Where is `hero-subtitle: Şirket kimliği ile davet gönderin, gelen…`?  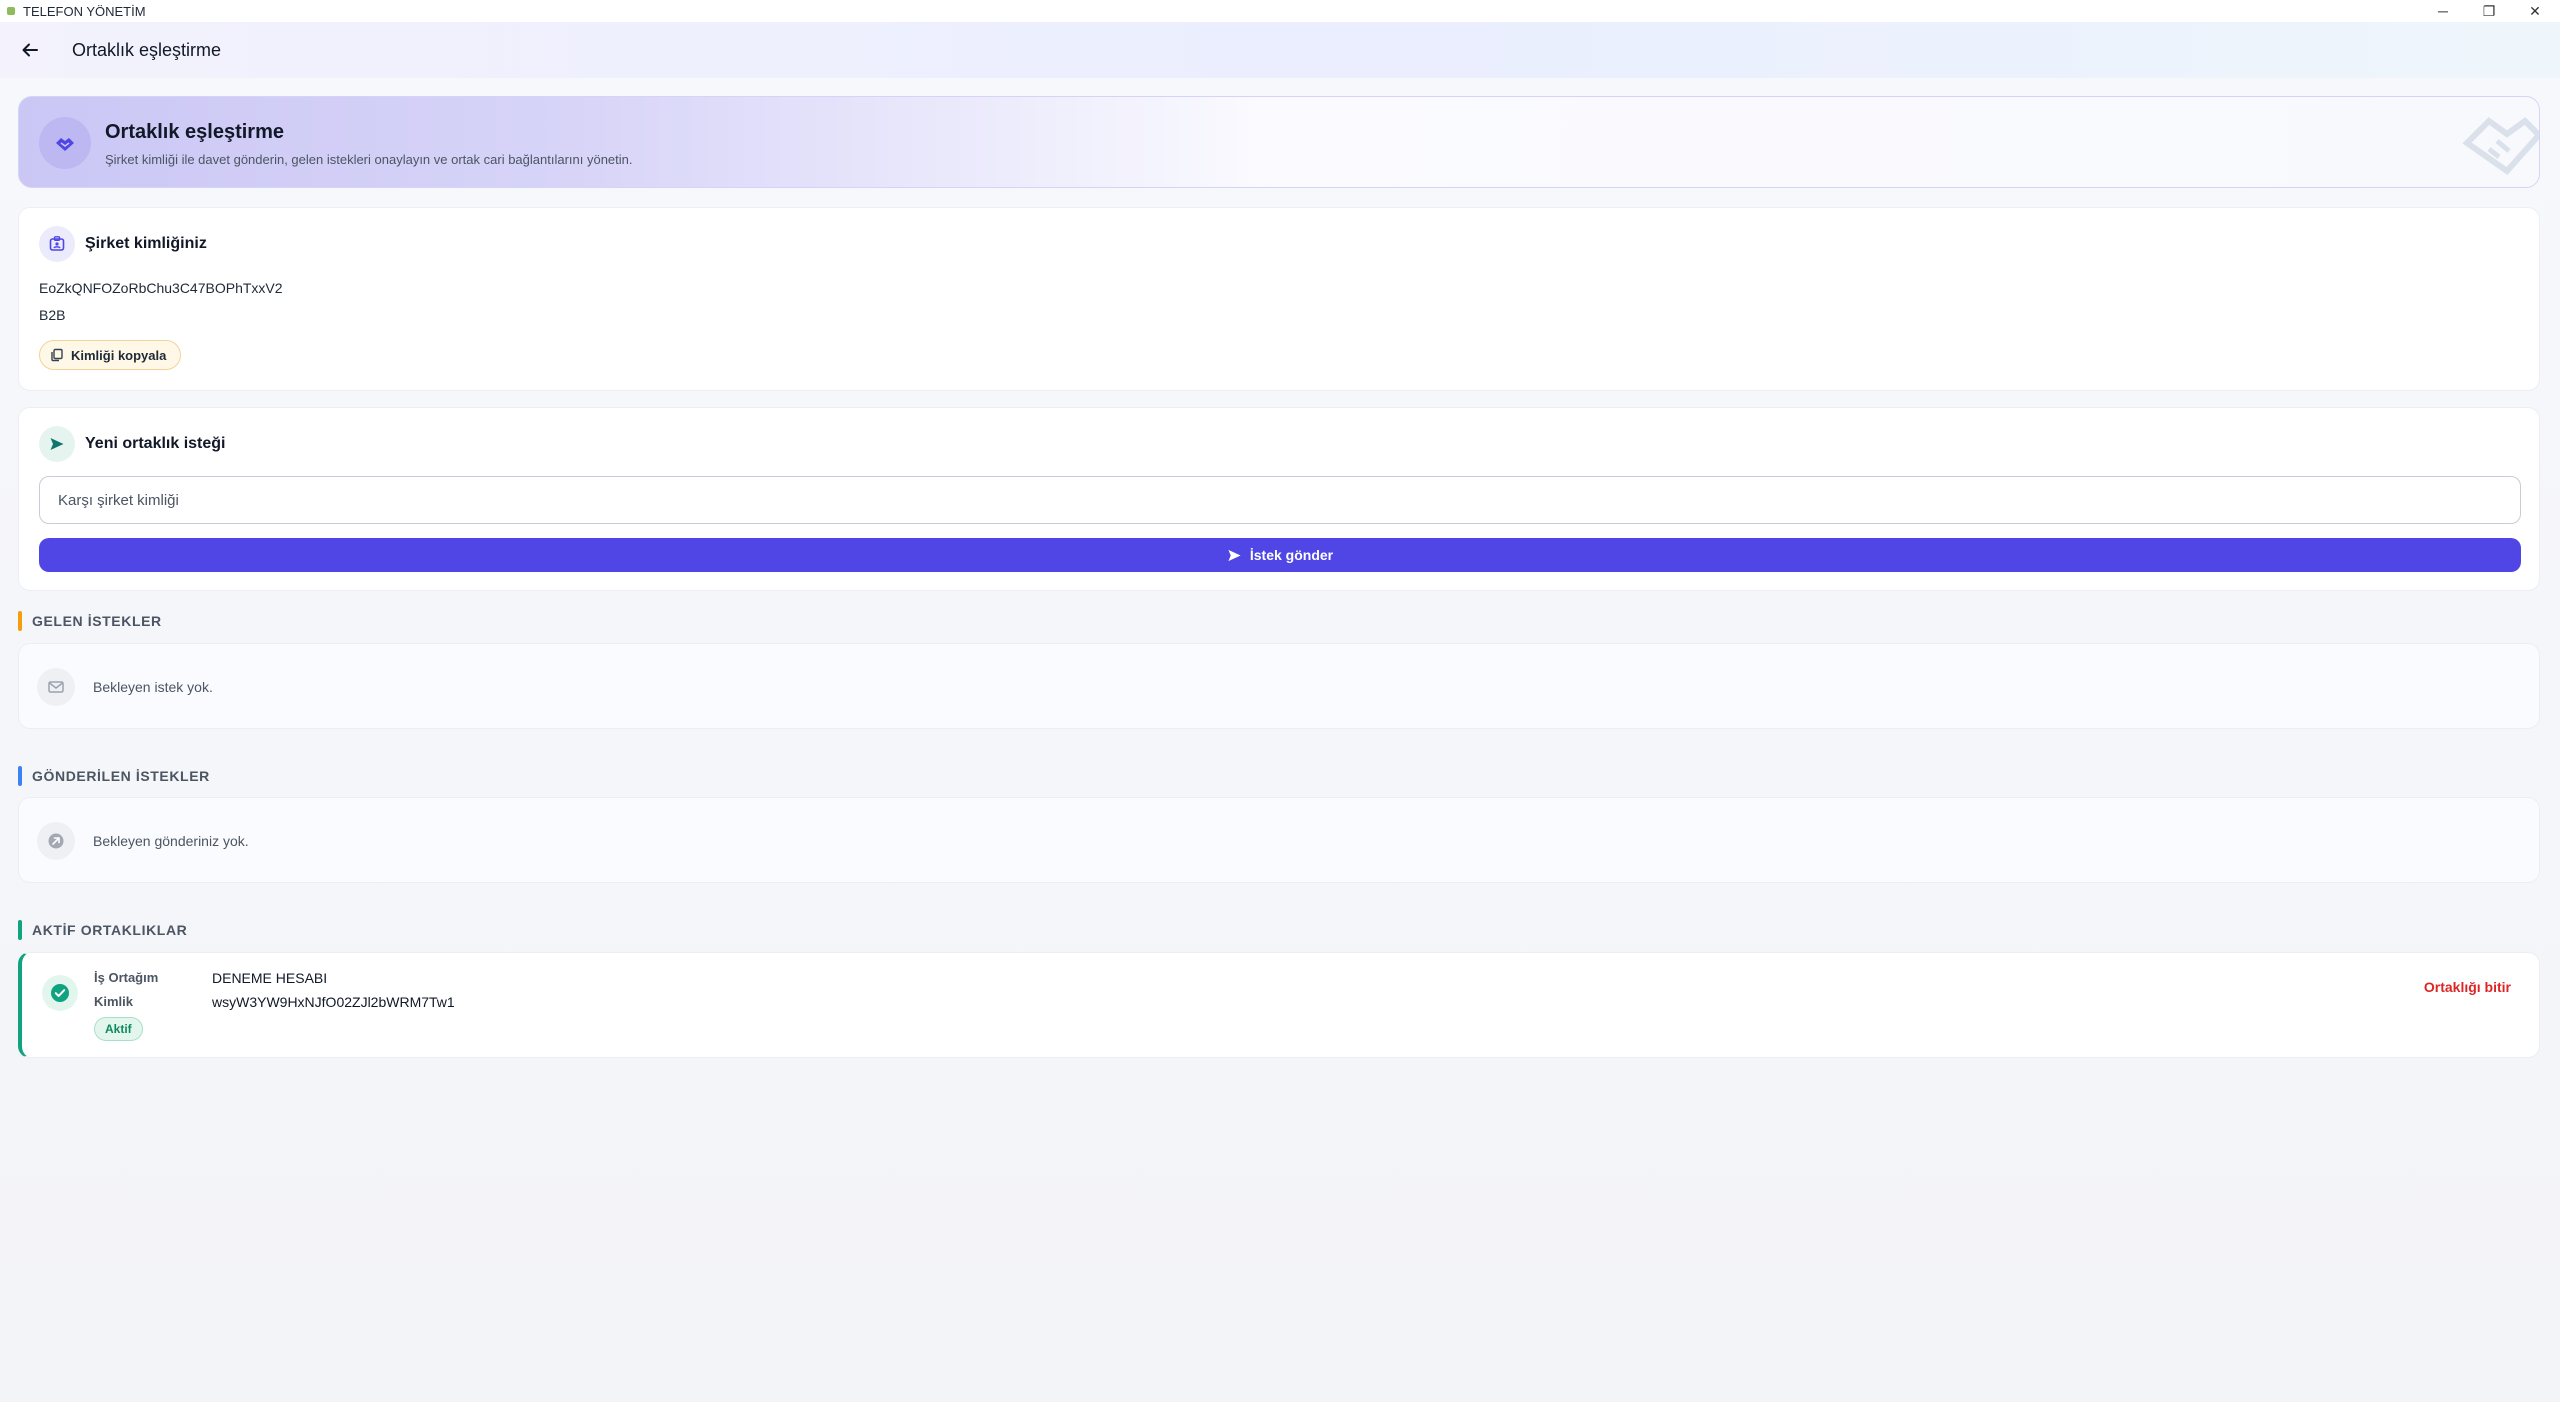 hero-subtitle: Şirket kimliği ile davet gönderin, gelen… is located at coordinates (369, 159).